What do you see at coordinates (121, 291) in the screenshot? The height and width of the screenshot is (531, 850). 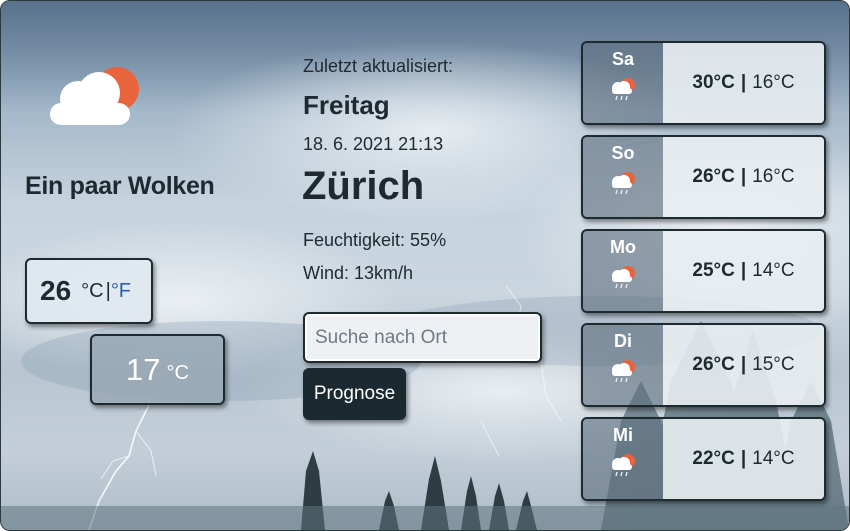 I see `fahrenheit-toggle: °F` at bounding box center [121, 291].